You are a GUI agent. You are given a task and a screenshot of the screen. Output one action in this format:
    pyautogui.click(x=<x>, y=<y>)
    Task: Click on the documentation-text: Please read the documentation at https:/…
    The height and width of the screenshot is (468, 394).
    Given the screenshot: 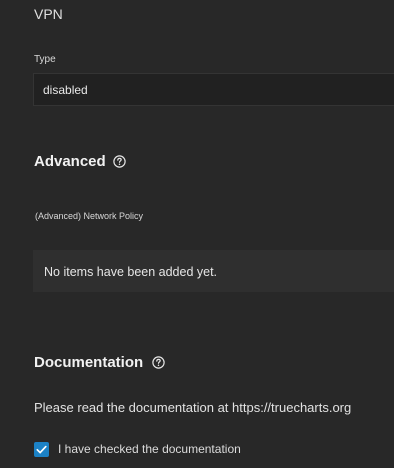 What is the action you would take?
    pyautogui.click(x=193, y=407)
    